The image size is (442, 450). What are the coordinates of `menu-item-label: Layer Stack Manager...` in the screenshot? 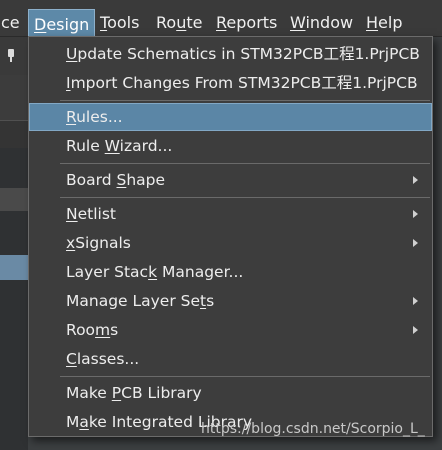 It's located at (155, 272).